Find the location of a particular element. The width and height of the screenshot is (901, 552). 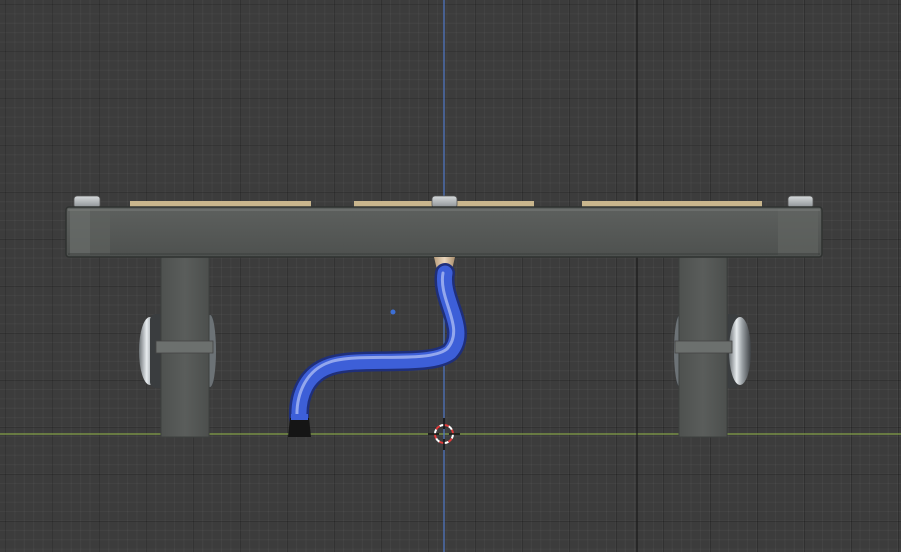

top-beam is located at coordinates (444, 232).